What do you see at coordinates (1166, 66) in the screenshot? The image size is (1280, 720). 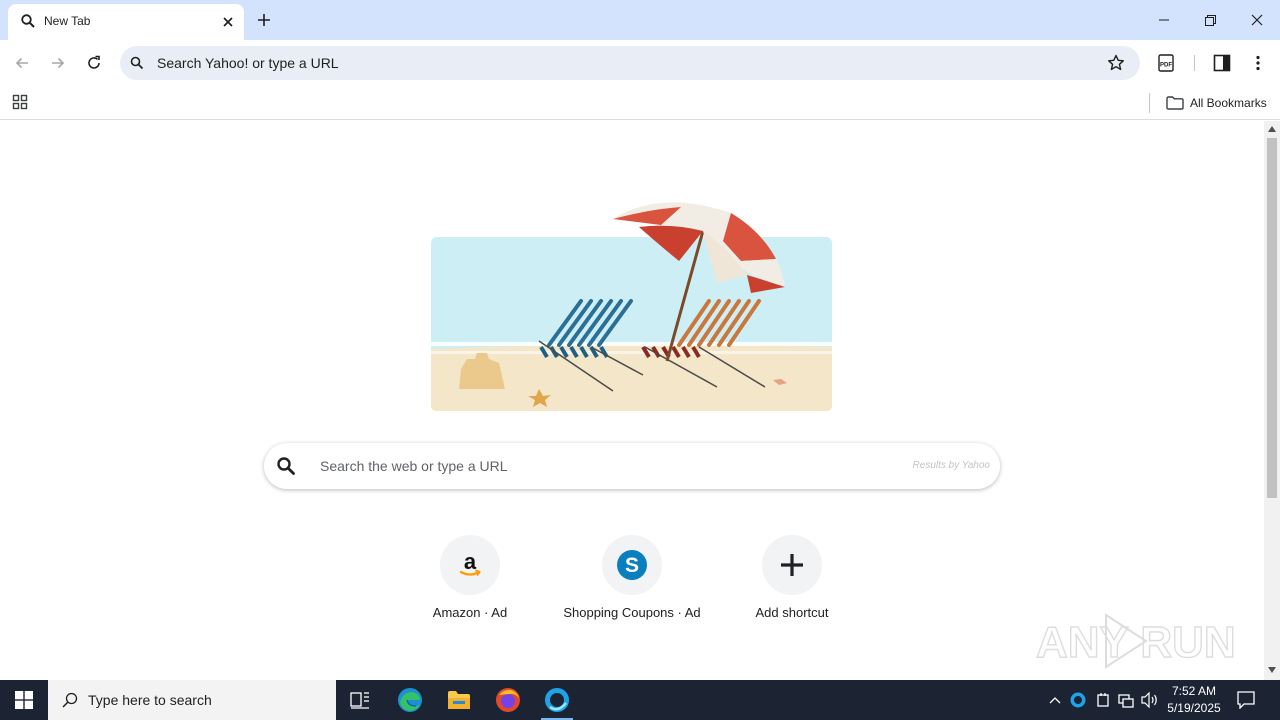 I see `svg-text: PDF` at bounding box center [1166, 66].